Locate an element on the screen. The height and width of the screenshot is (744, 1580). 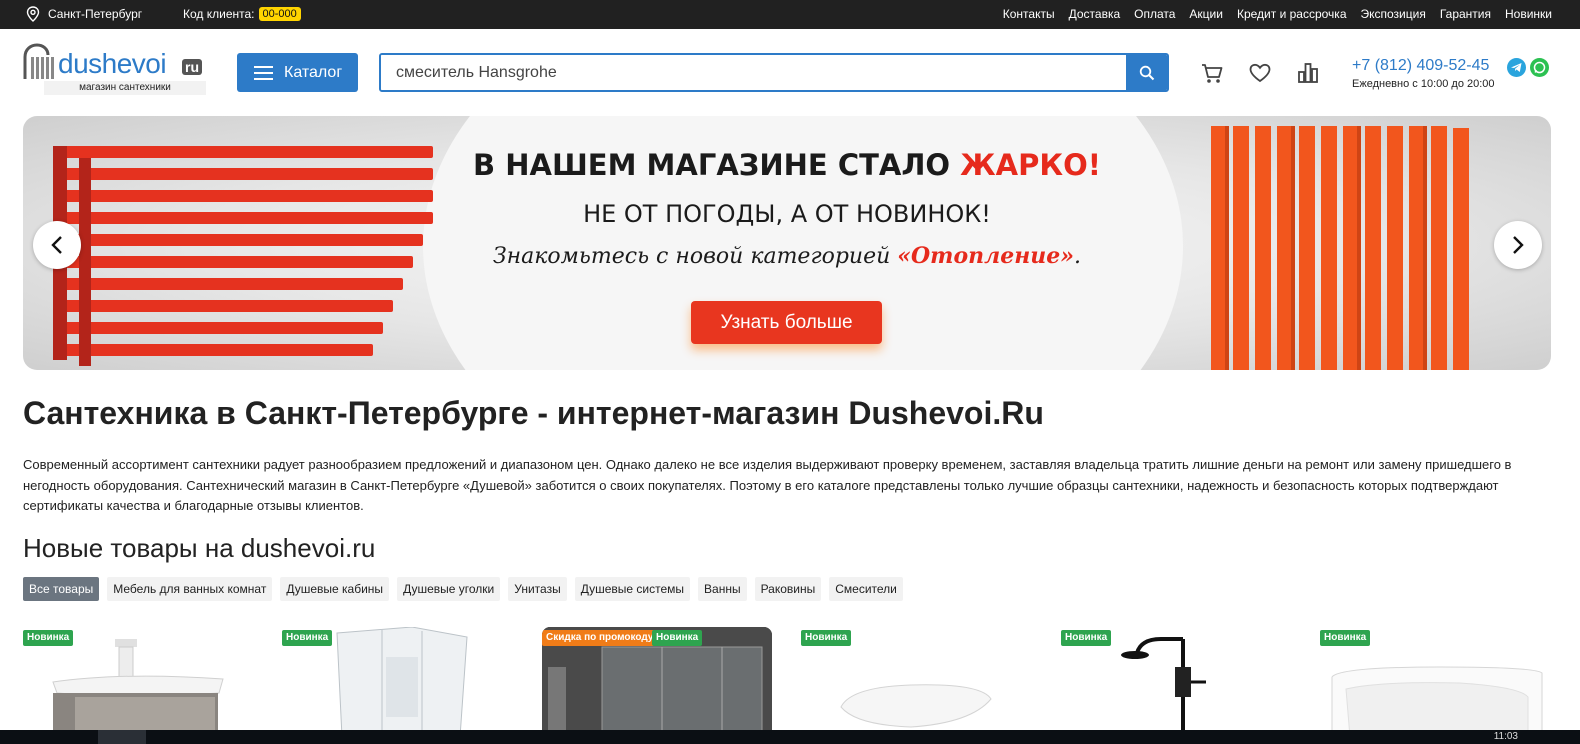
promo-badge: Скидка по промокоду is located at coordinates (600, 638).